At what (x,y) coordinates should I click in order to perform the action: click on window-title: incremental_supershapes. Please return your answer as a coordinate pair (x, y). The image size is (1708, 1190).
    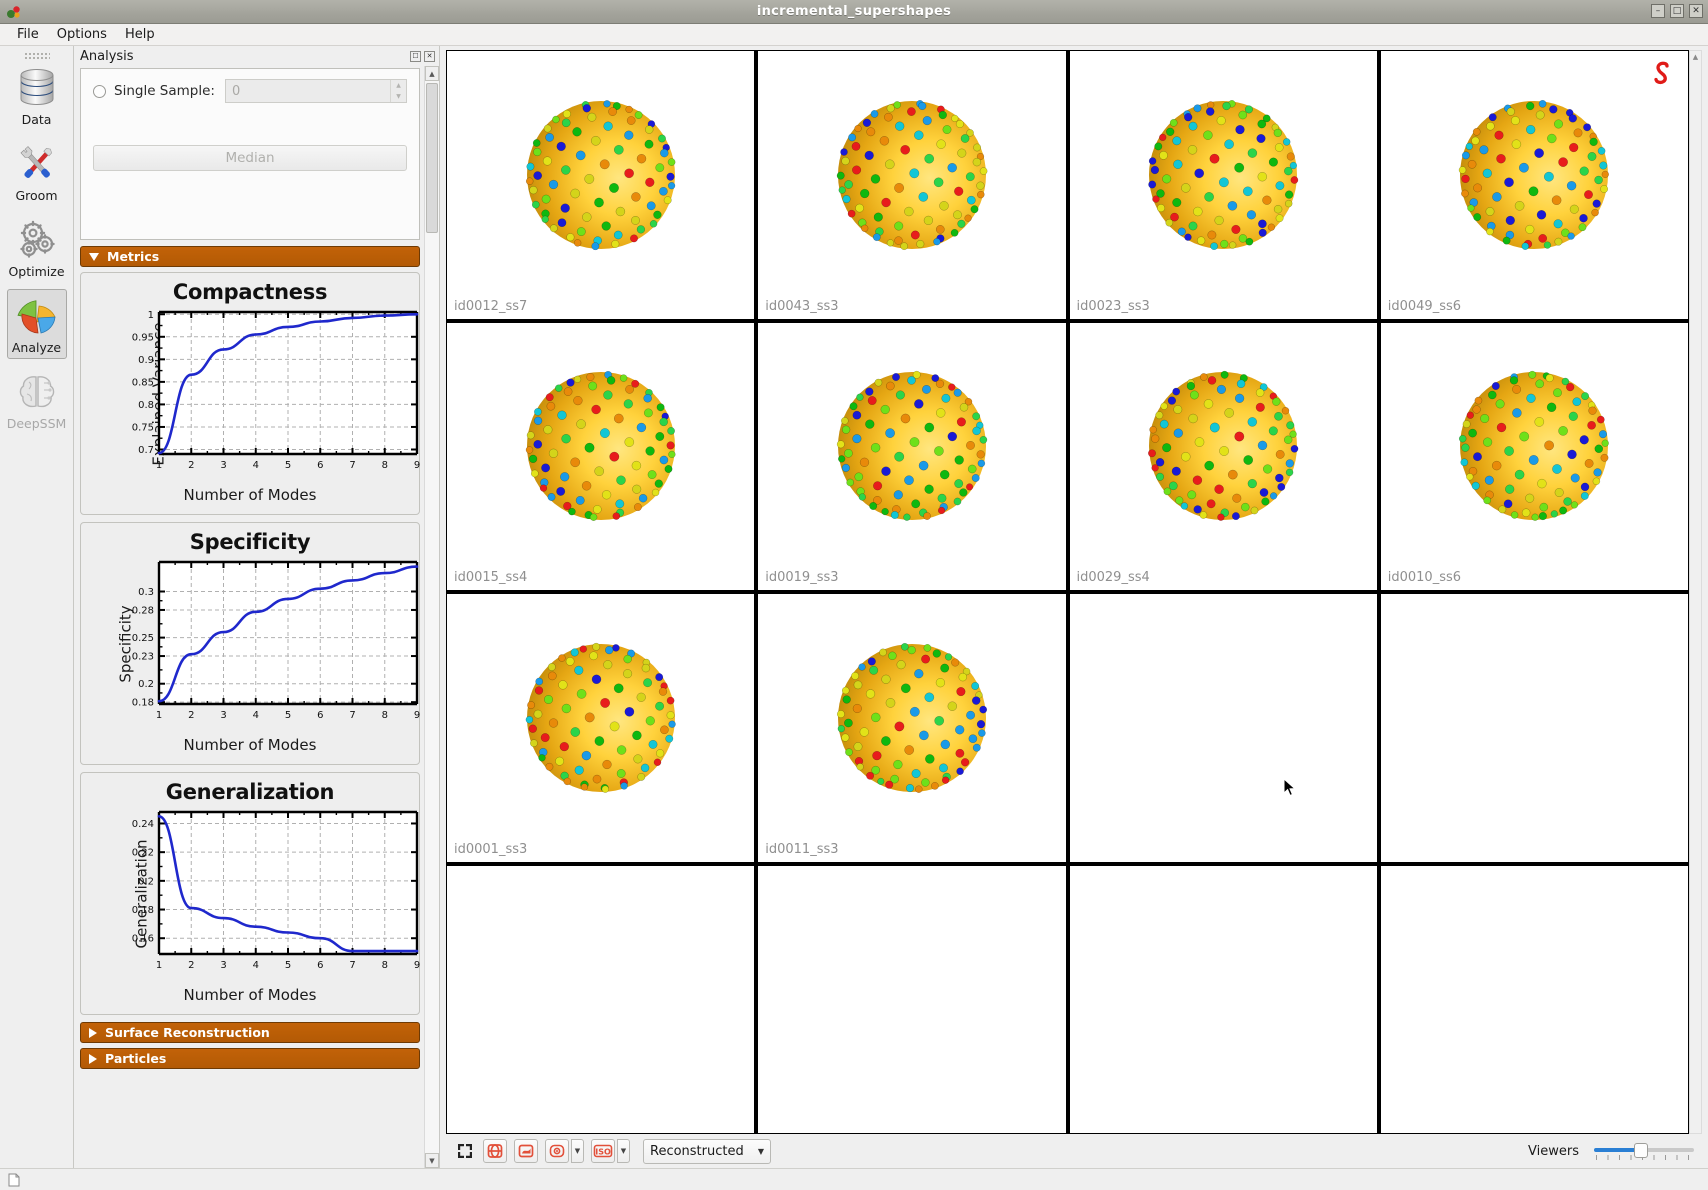
    Looking at the image, I should click on (854, 11).